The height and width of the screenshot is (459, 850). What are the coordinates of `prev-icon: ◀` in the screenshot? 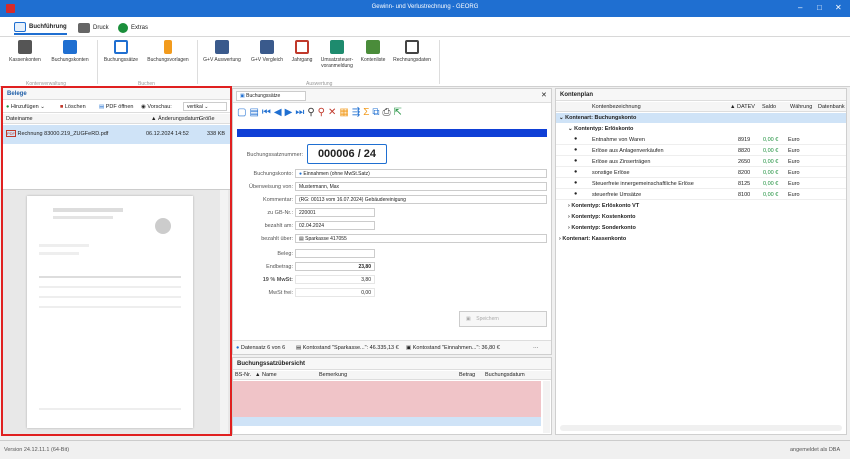 It's located at (279, 112).